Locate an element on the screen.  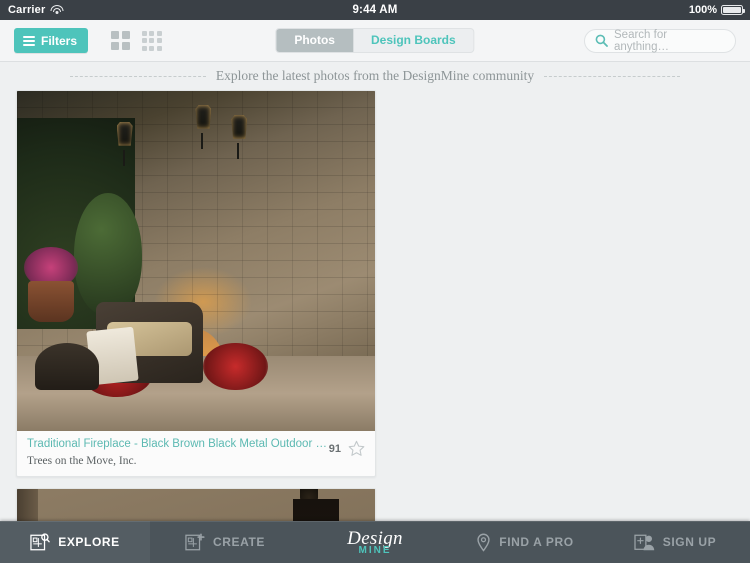
tab-find-a-pro: FIND A PRO is located at coordinates (525, 542).